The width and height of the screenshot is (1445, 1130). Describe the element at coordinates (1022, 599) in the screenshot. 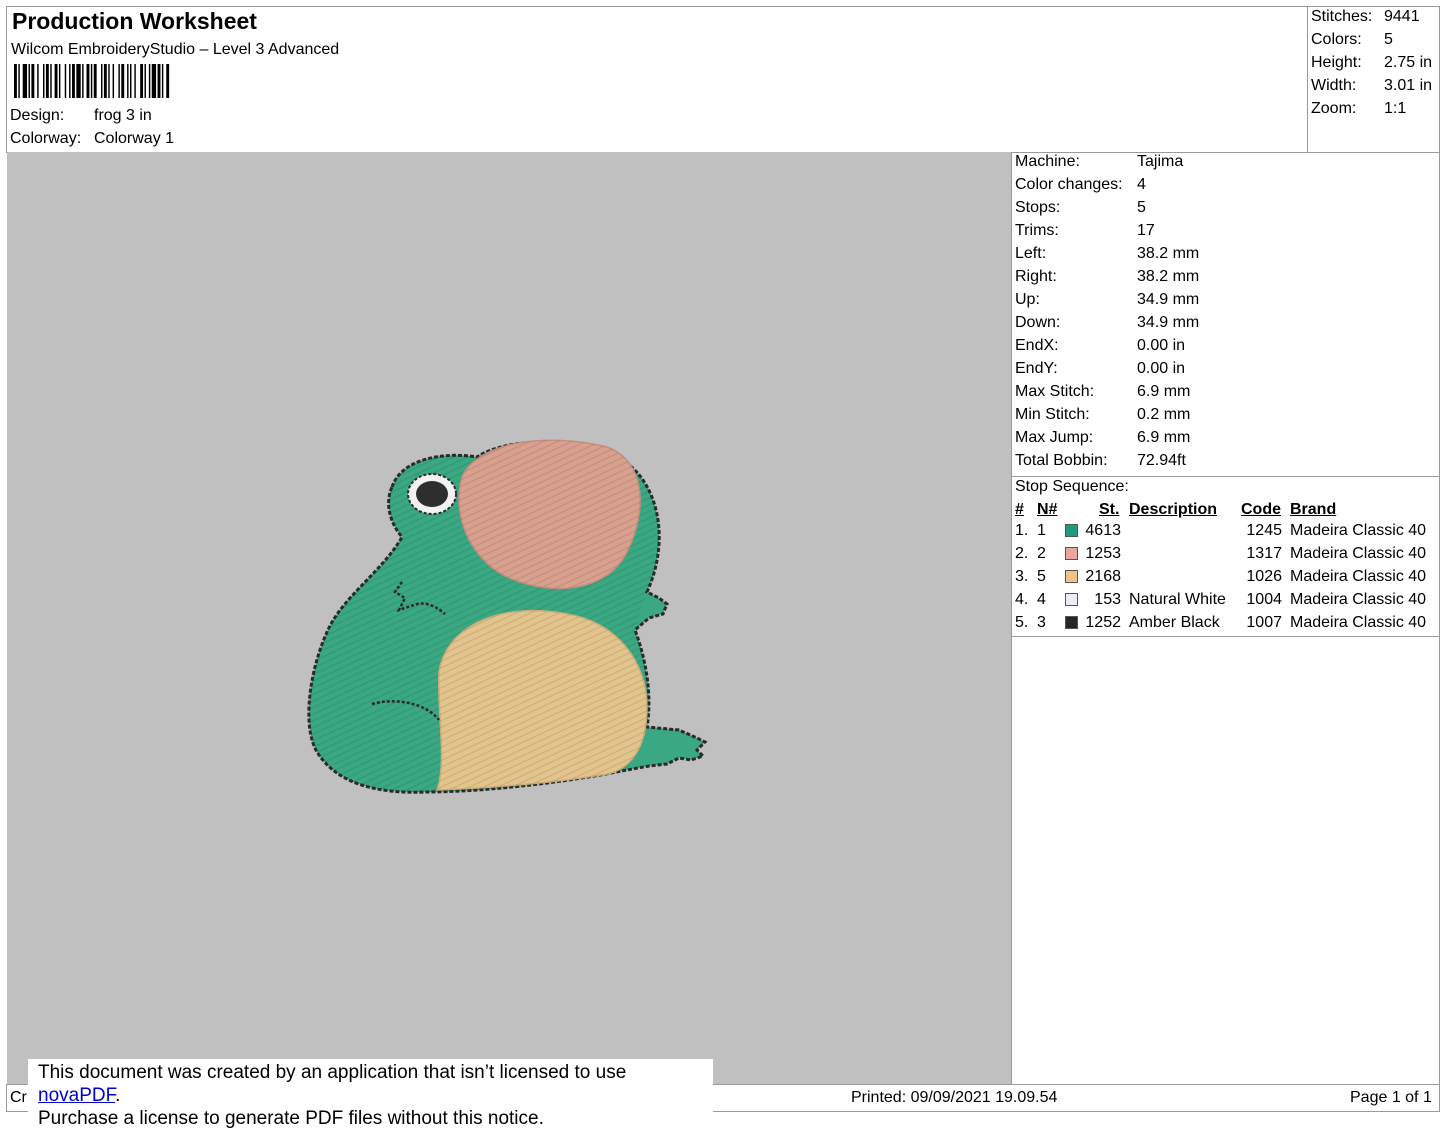

I see `row-num: 4.` at that location.